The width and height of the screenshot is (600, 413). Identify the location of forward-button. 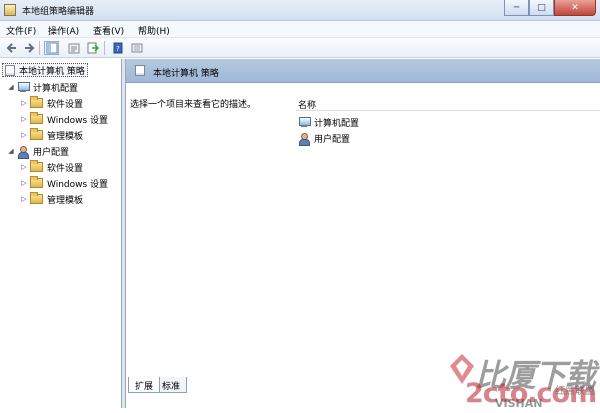
(28, 48).